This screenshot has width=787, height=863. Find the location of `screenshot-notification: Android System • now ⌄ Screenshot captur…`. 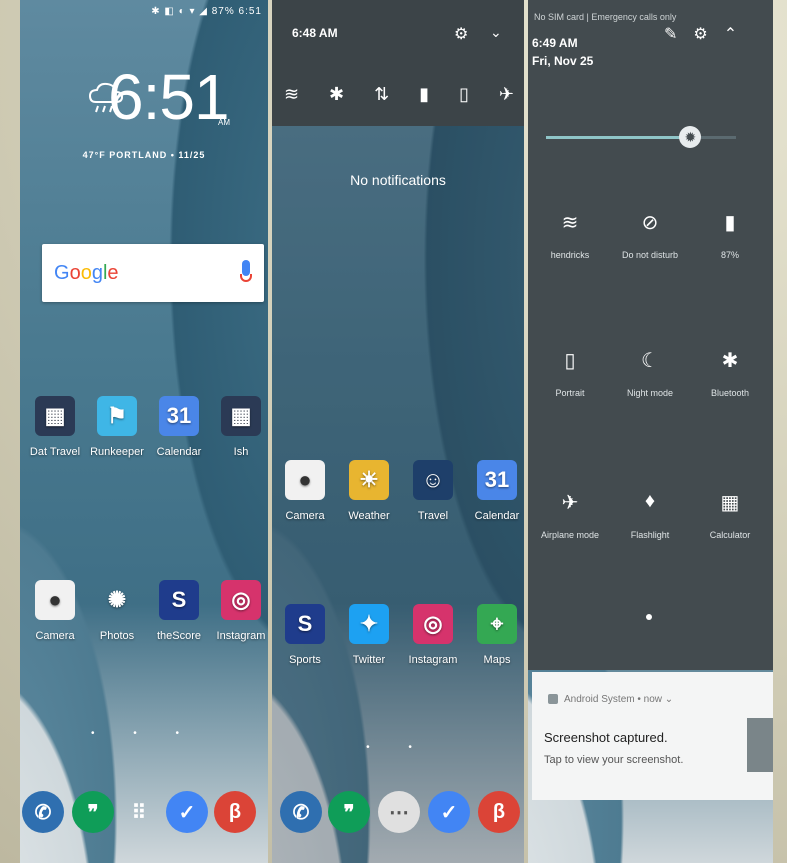

screenshot-notification: Android System • now ⌄ Screenshot captur… is located at coordinates (652, 736).